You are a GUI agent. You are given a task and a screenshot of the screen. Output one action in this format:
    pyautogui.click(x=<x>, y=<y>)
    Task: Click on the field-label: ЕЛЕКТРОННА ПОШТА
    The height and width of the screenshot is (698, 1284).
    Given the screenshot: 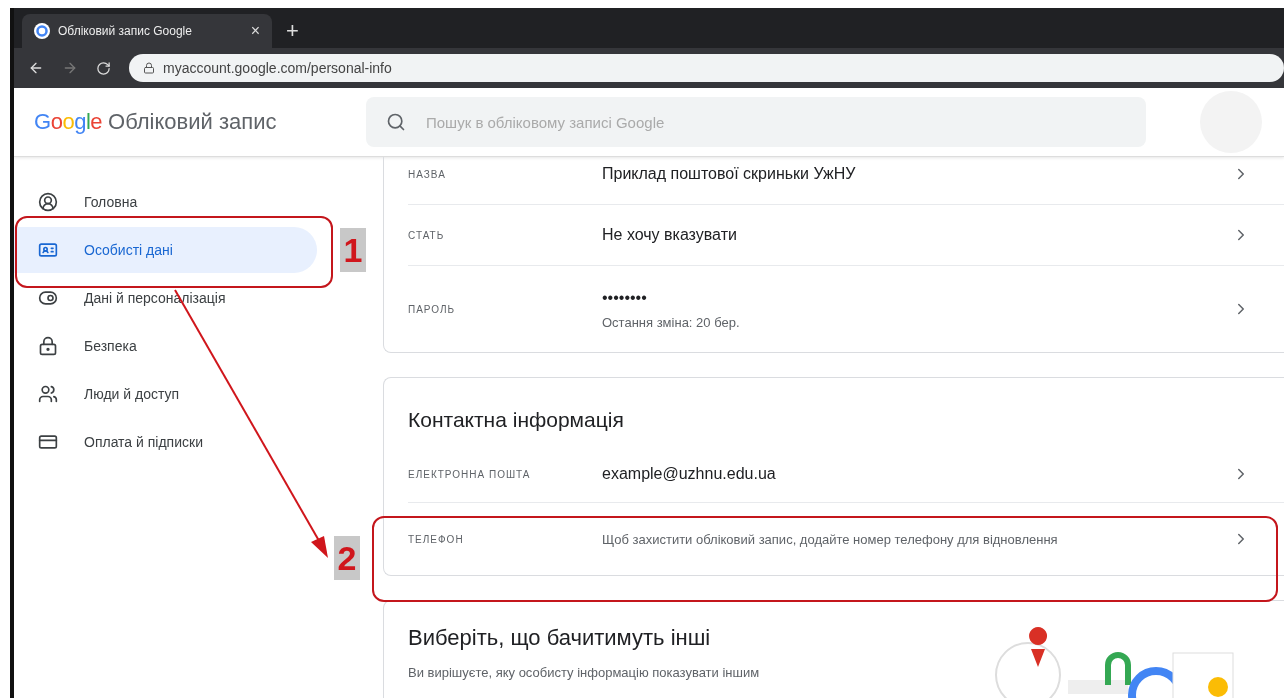 What is the action you would take?
    pyautogui.click(x=470, y=474)
    